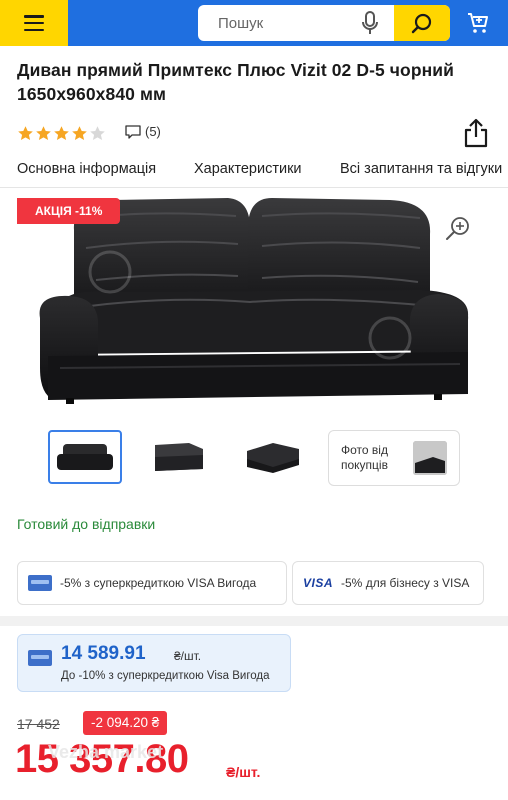  What do you see at coordinates (421, 169) in the screenshot?
I see `tab-questions-reviews: Всі запитання та відгуки` at bounding box center [421, 169].